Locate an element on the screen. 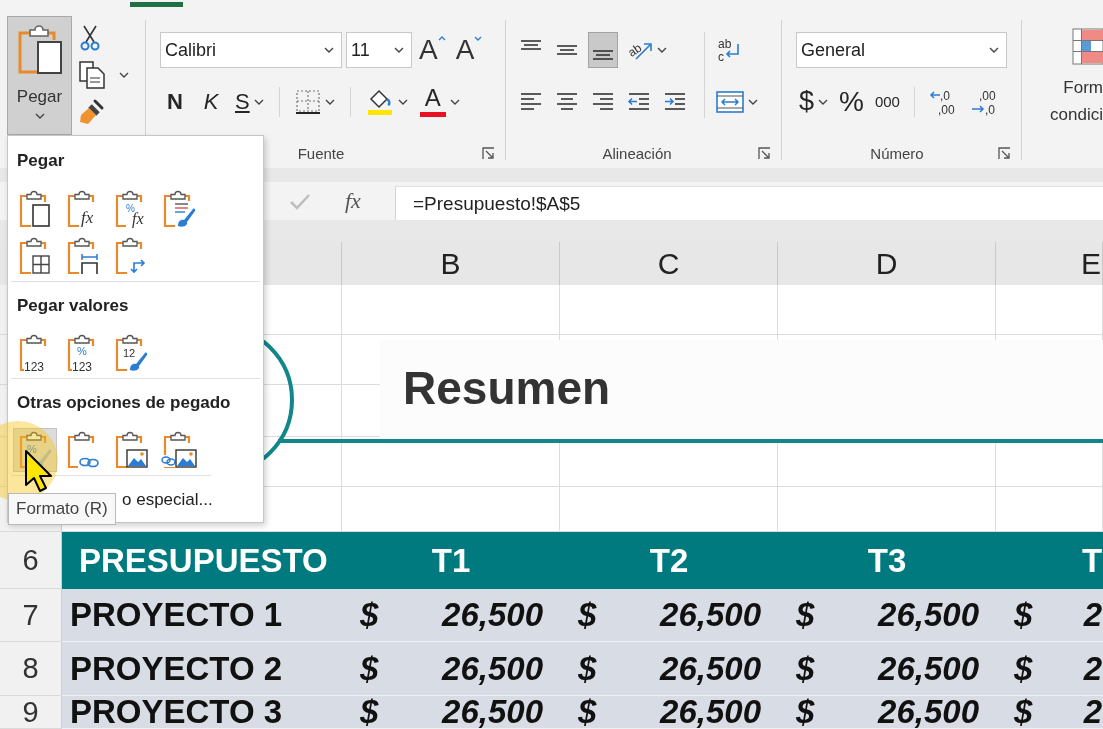 The height and width of the screenshot is (729, 1103). paste-button: Pegar is located at coordinates (39, 75).